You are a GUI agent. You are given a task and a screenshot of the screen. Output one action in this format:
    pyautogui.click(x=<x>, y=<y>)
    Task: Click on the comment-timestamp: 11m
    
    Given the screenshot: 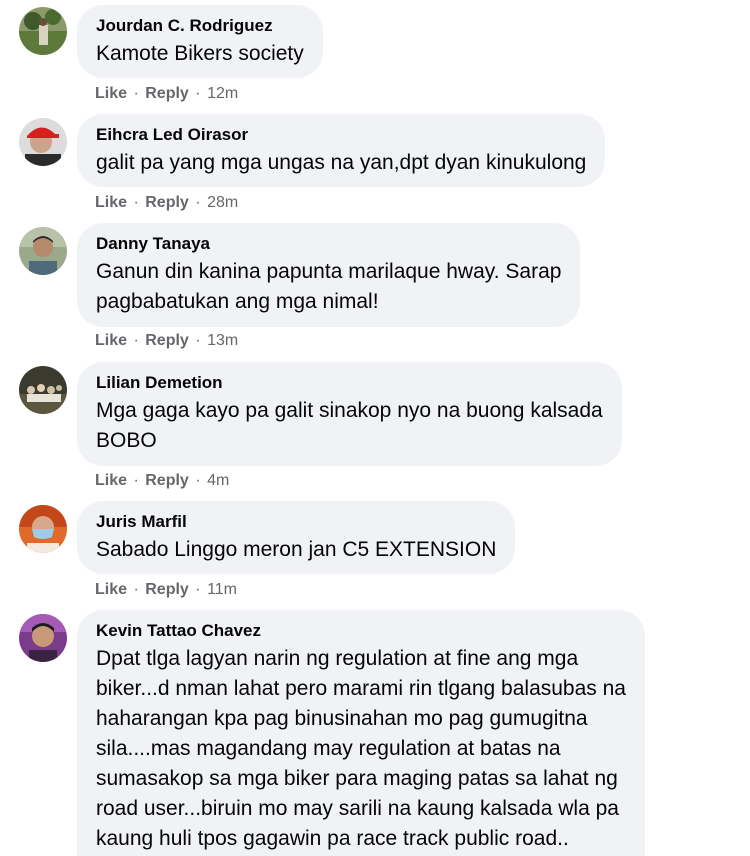 What is the action you would take?
    pyautogui.click(x=222, y=589)
    